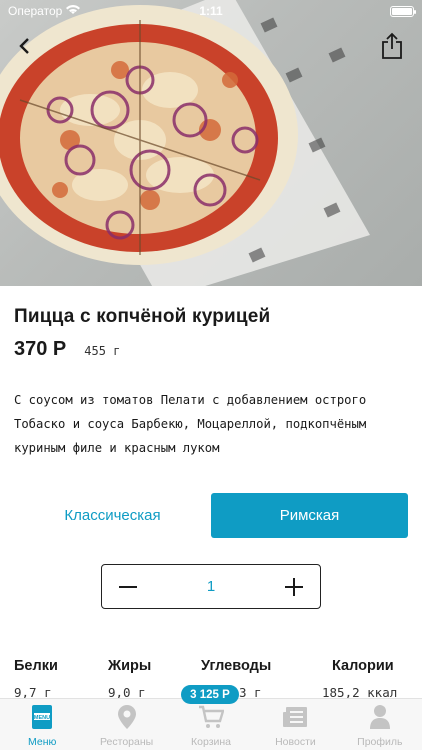  What do you see at coordinates (211, 717) in the screenshot?
I see `cart-icon` at bounding box center [211, 717].